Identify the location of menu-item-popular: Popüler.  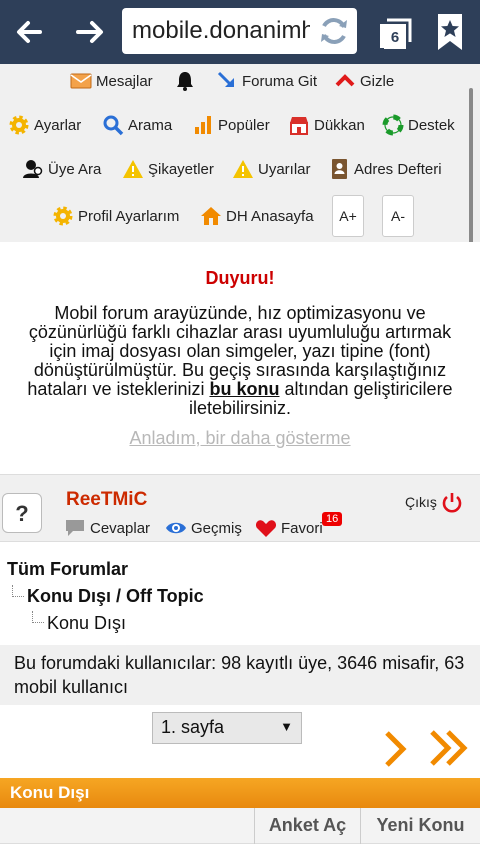
(231, 125).